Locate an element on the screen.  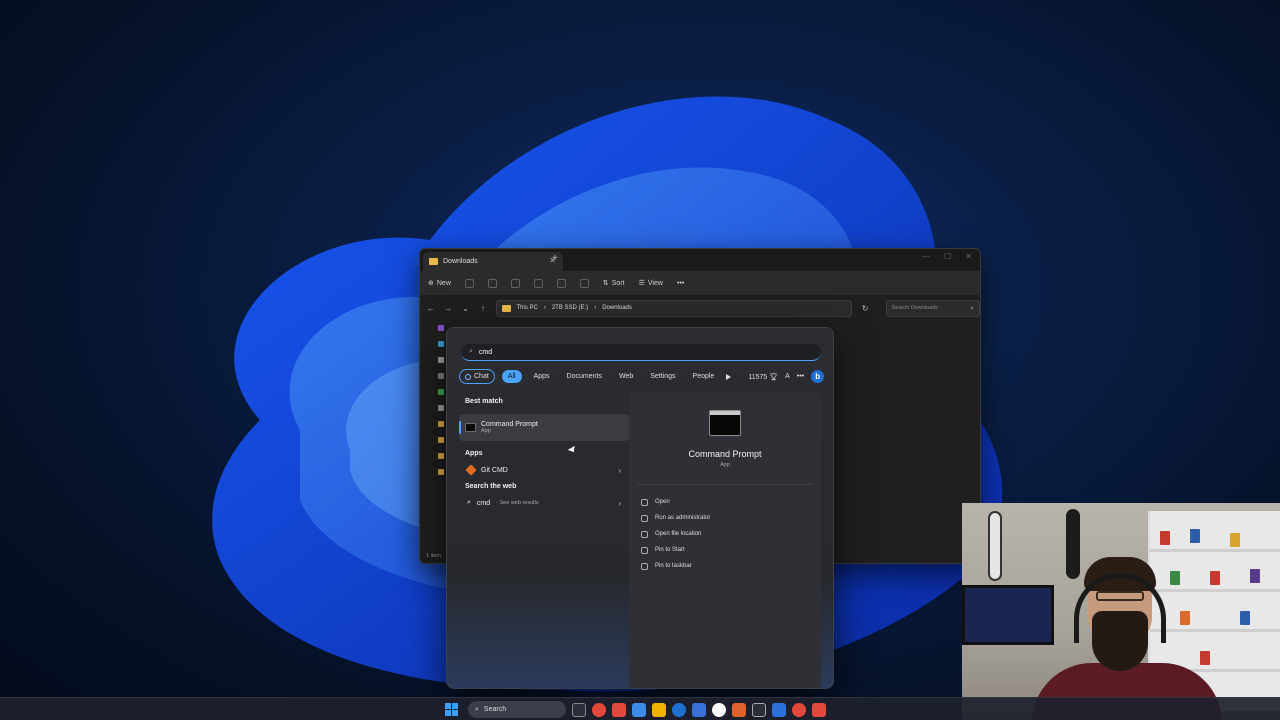
account-letter: A is located at coordinates (787, 376).